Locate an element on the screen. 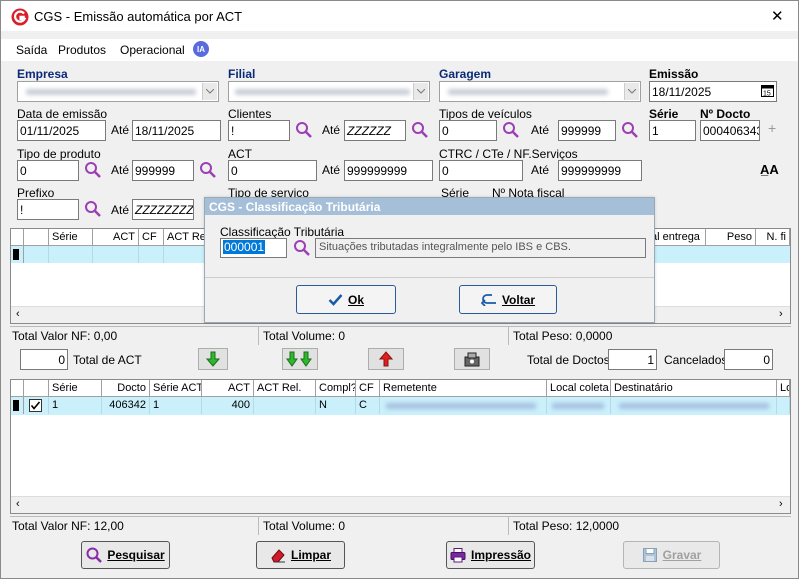  act-from: 0 is located at coordinates (272, 170).